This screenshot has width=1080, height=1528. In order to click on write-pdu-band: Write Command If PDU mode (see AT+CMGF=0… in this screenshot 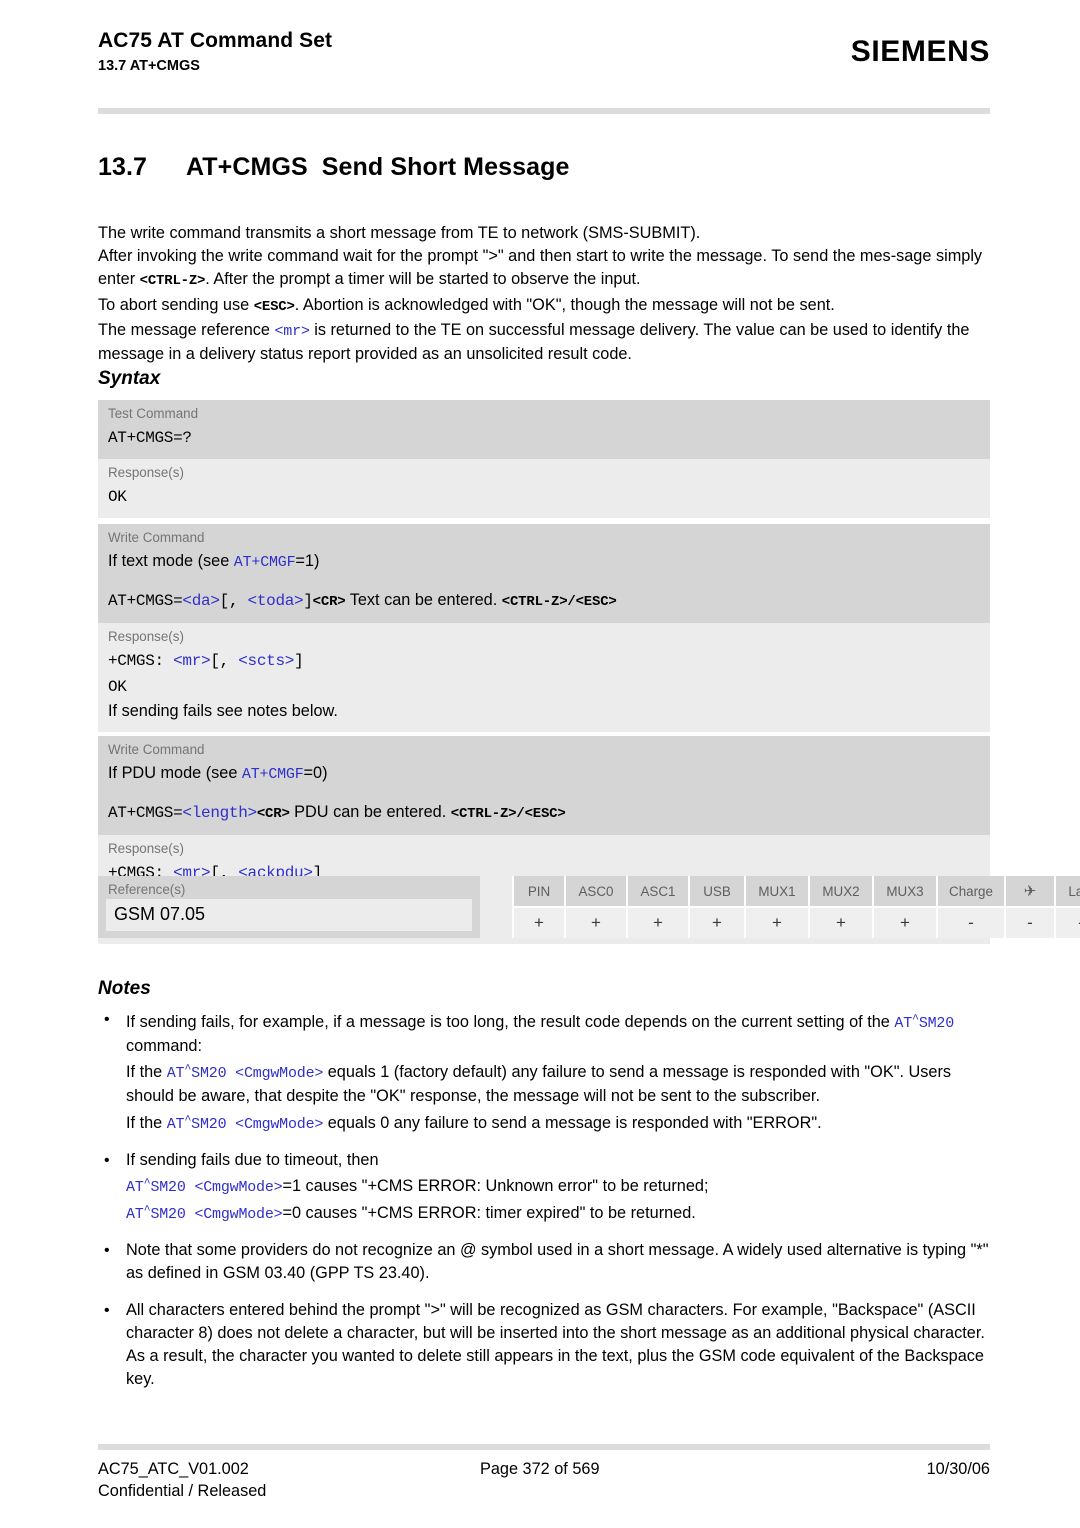, I will do `click(544, 785)`.